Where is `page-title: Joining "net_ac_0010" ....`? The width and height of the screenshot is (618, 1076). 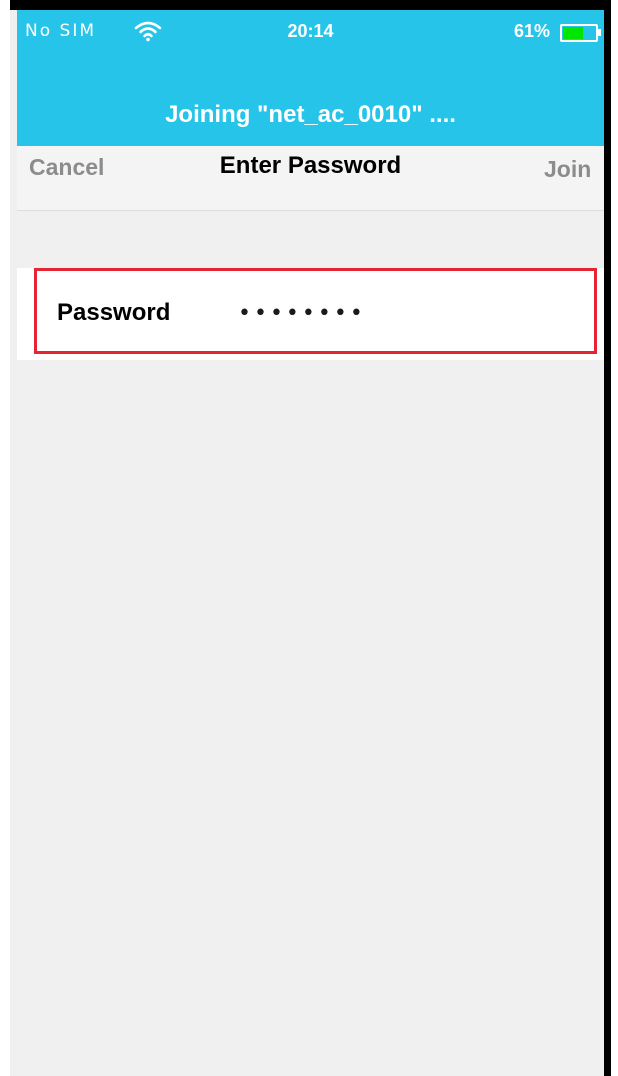 page-title: Joining "net_ac_0010" .... is located at coordinates (310, 114).